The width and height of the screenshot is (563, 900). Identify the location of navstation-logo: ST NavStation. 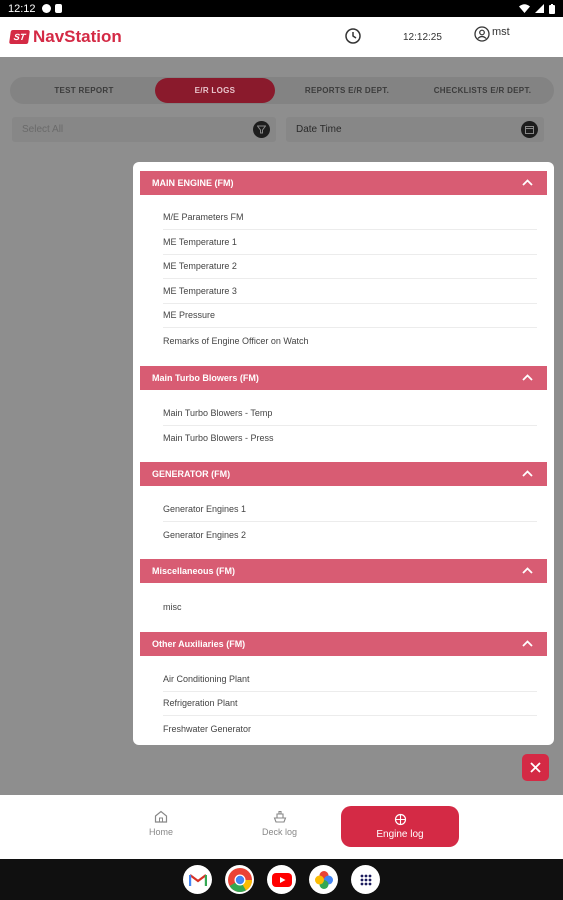
(65, 37).